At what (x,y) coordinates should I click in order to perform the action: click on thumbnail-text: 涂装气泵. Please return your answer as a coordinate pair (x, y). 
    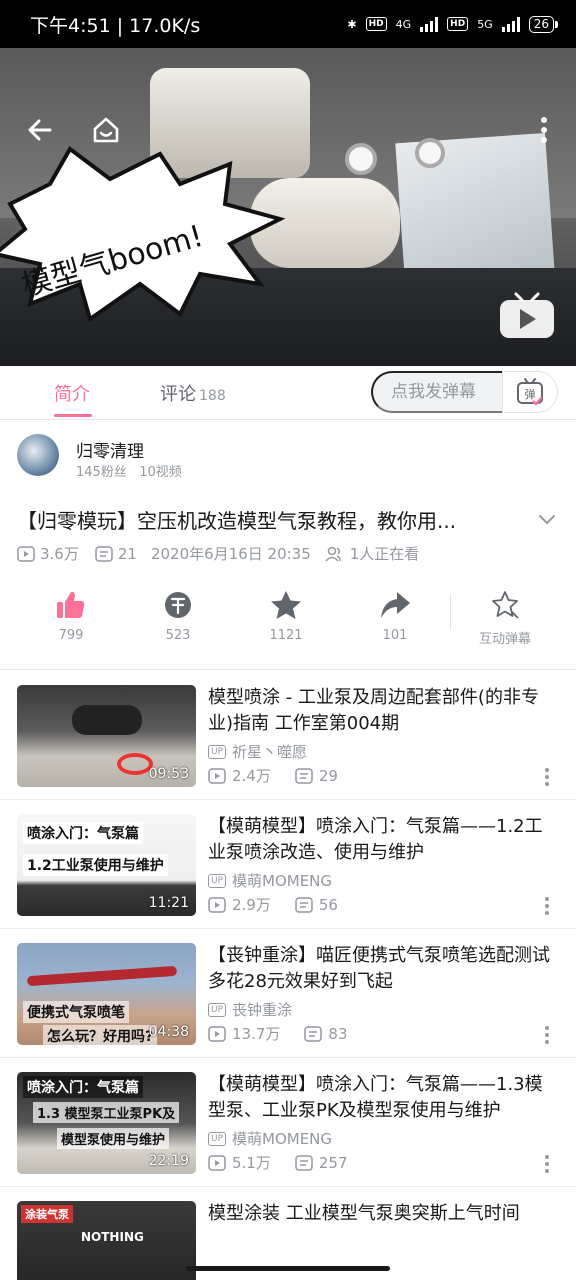
    Looking at the image, I should click on (47, 1214).